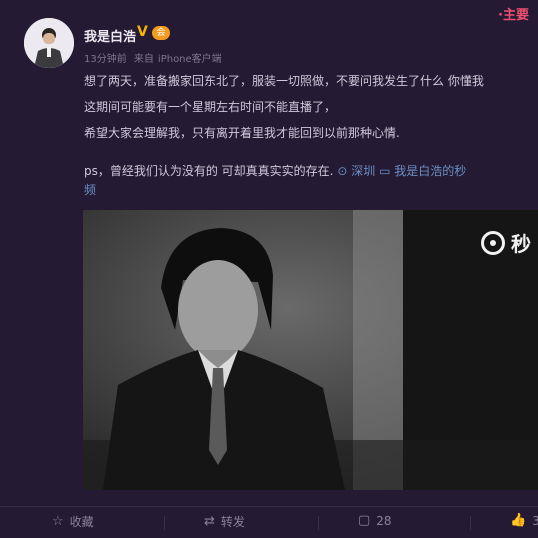 The height and width of the screenshot is (538, 538). Describe the element at coordinates (190, 59) in the screenshot. I see `post-source: iPhone客户端` at that location.